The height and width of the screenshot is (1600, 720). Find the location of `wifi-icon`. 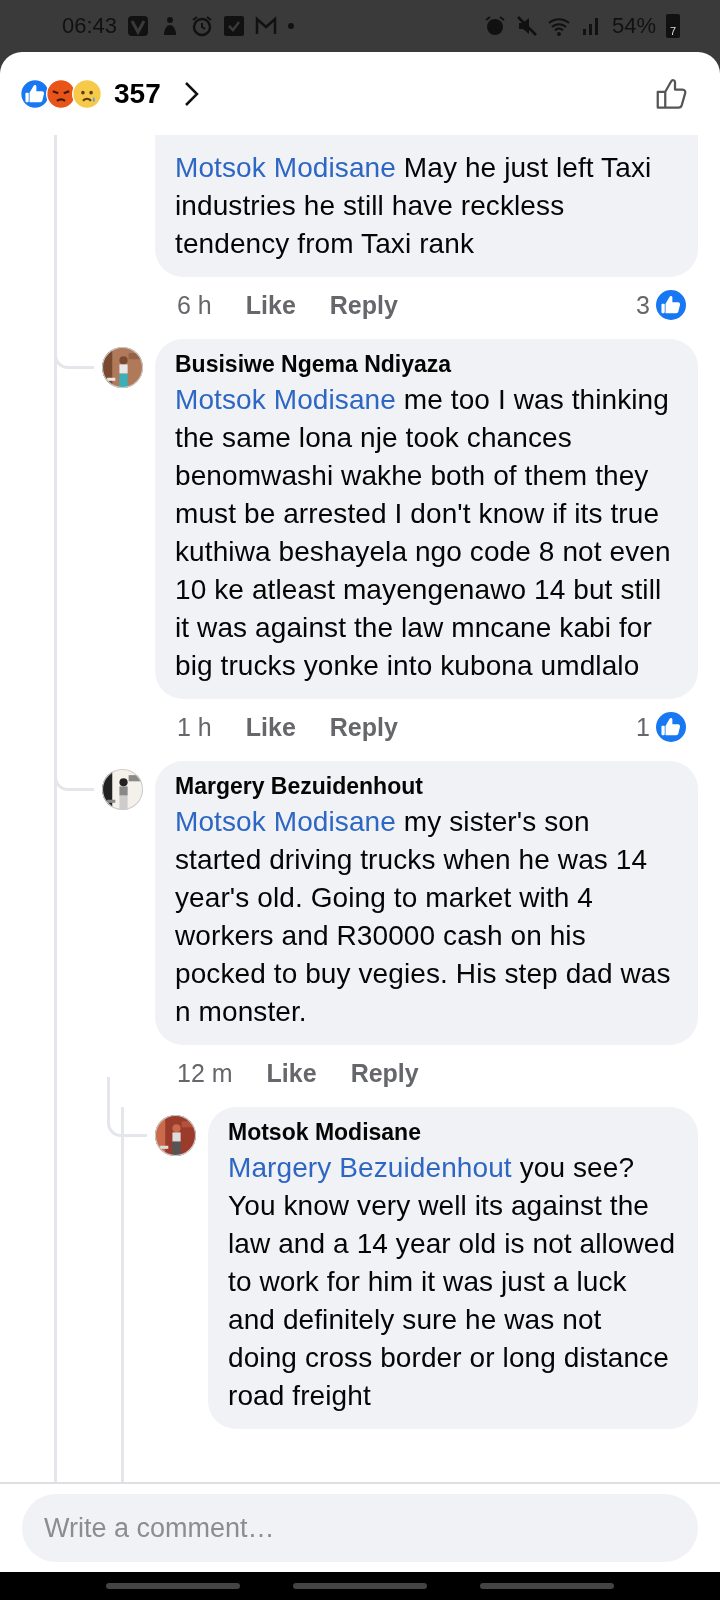

wifi-icon is located at coordinates (558, 26).